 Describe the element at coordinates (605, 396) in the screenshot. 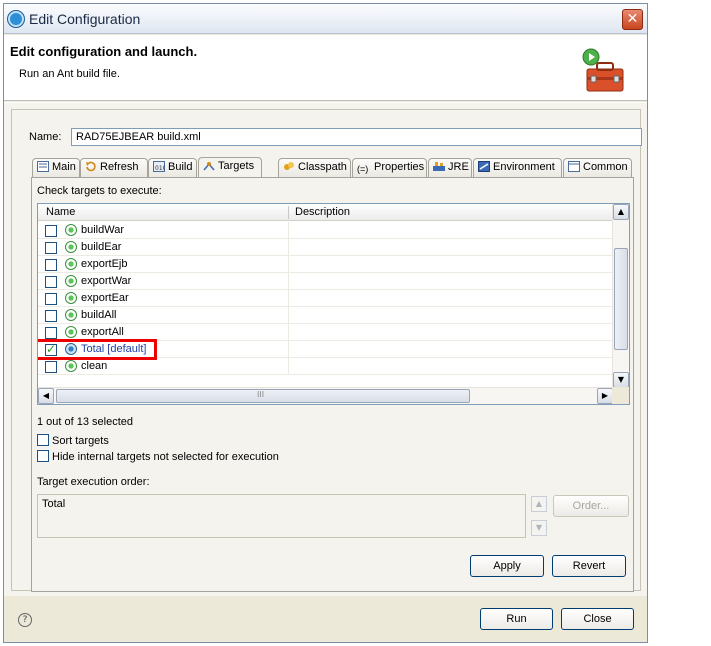

I see `scroll-right-arrow-icon: ▶` at that location.